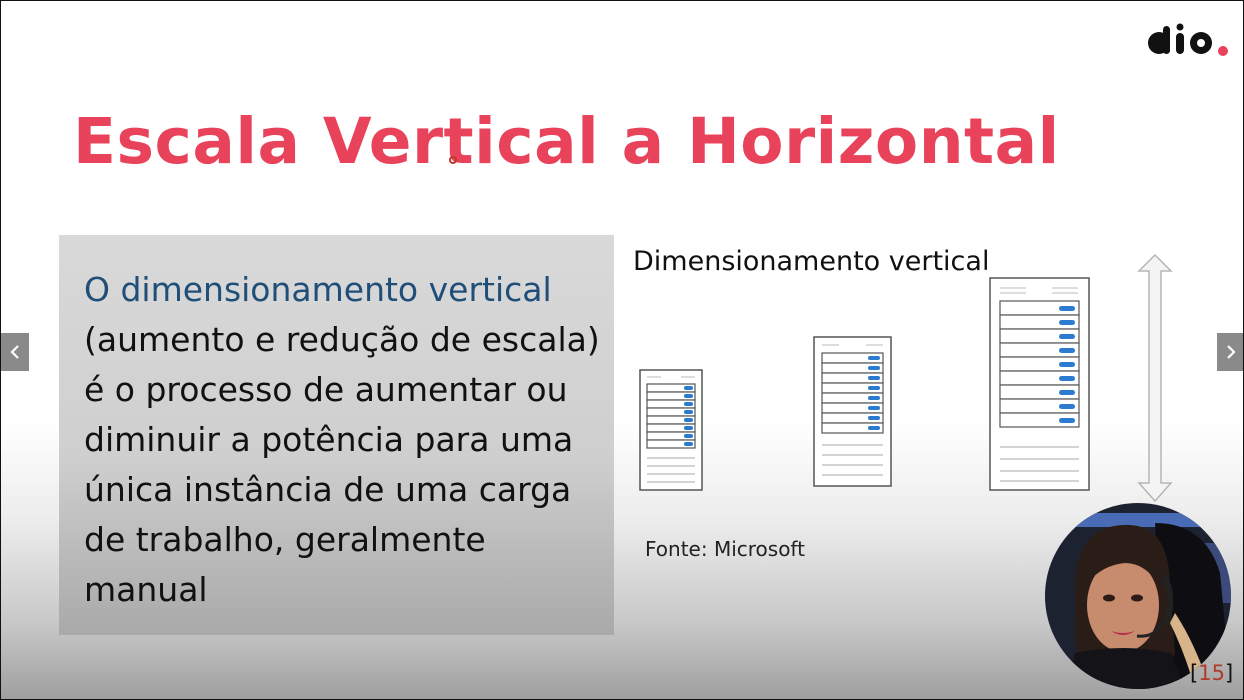 Image resolution: width=1244 pixels, height=700 pixels. What do you see at coordinates (1188, 39) in the screenshot?
I see `dio-logo-icon` at bounding box center [1188, 39].